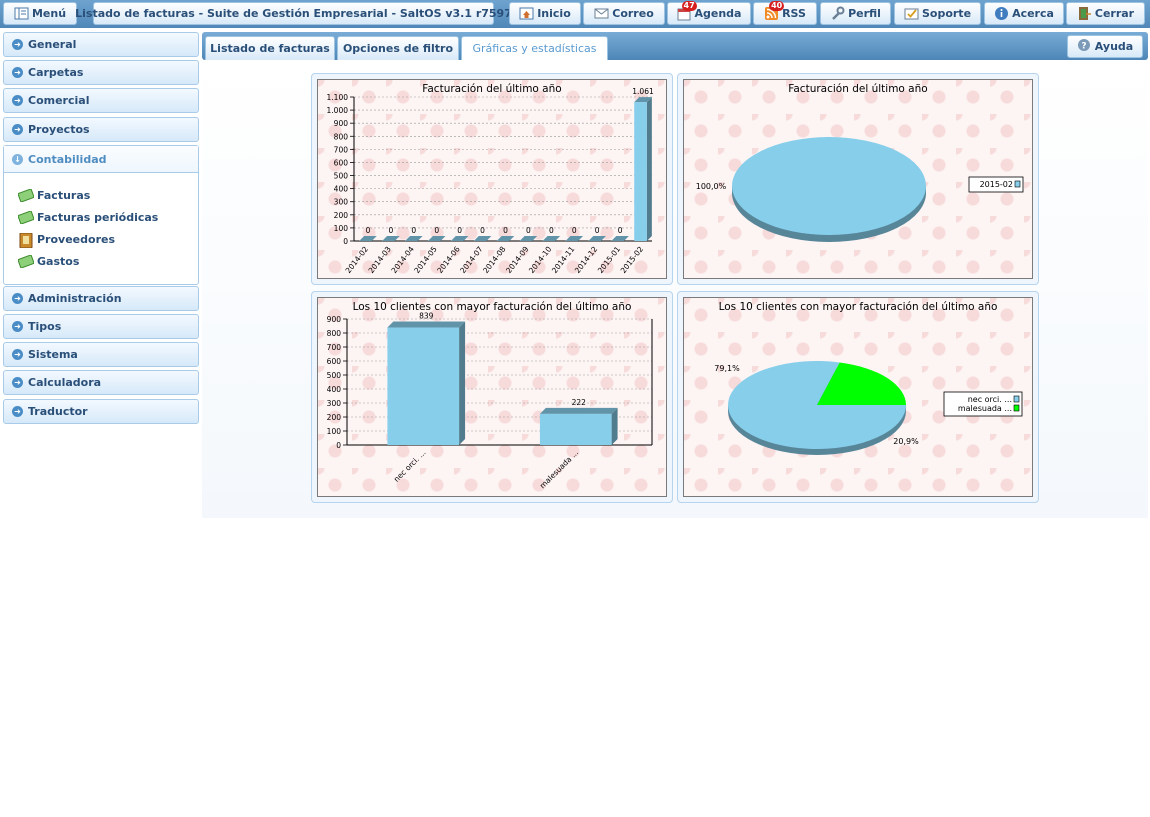 The height and width of the screenshot is (817, 1150). I want to click on wrench-icon, so click(837, 13).